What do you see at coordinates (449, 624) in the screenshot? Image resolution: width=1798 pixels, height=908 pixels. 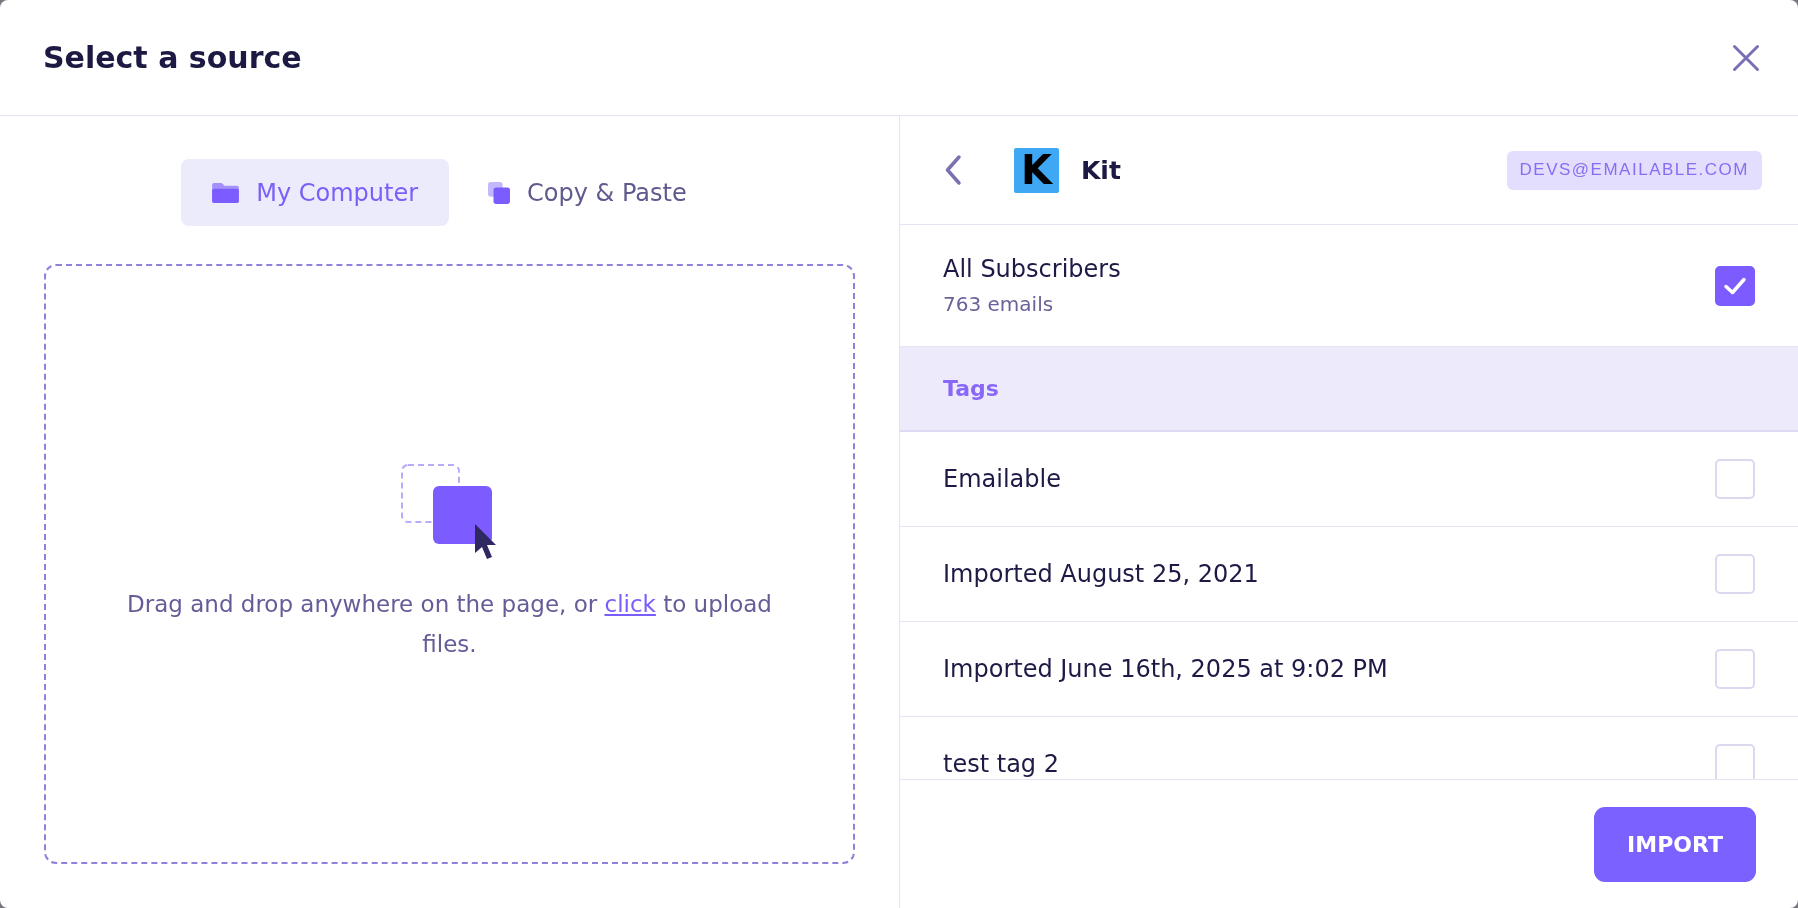 I see `drop-instructions: Drag and drop anywhere on the page, or click to upload files.` at bounding box center [449, 624].